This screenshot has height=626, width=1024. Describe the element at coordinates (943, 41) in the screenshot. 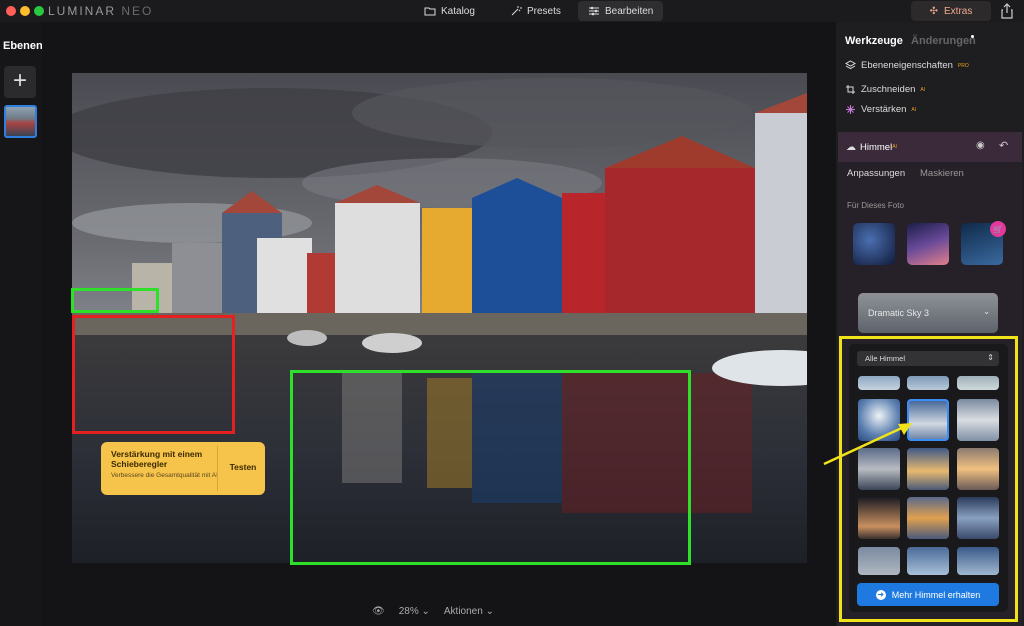

I see `tab-aenderungen: Änderungen` at that location.